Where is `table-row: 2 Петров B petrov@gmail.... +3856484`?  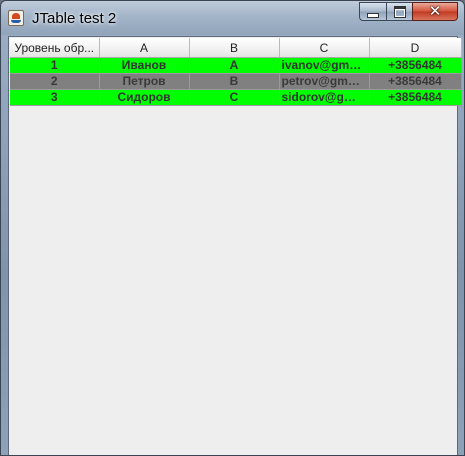 table-row: 2 Петров B petrov@gmail.... +3856484 is located at coordinates (236, 81).